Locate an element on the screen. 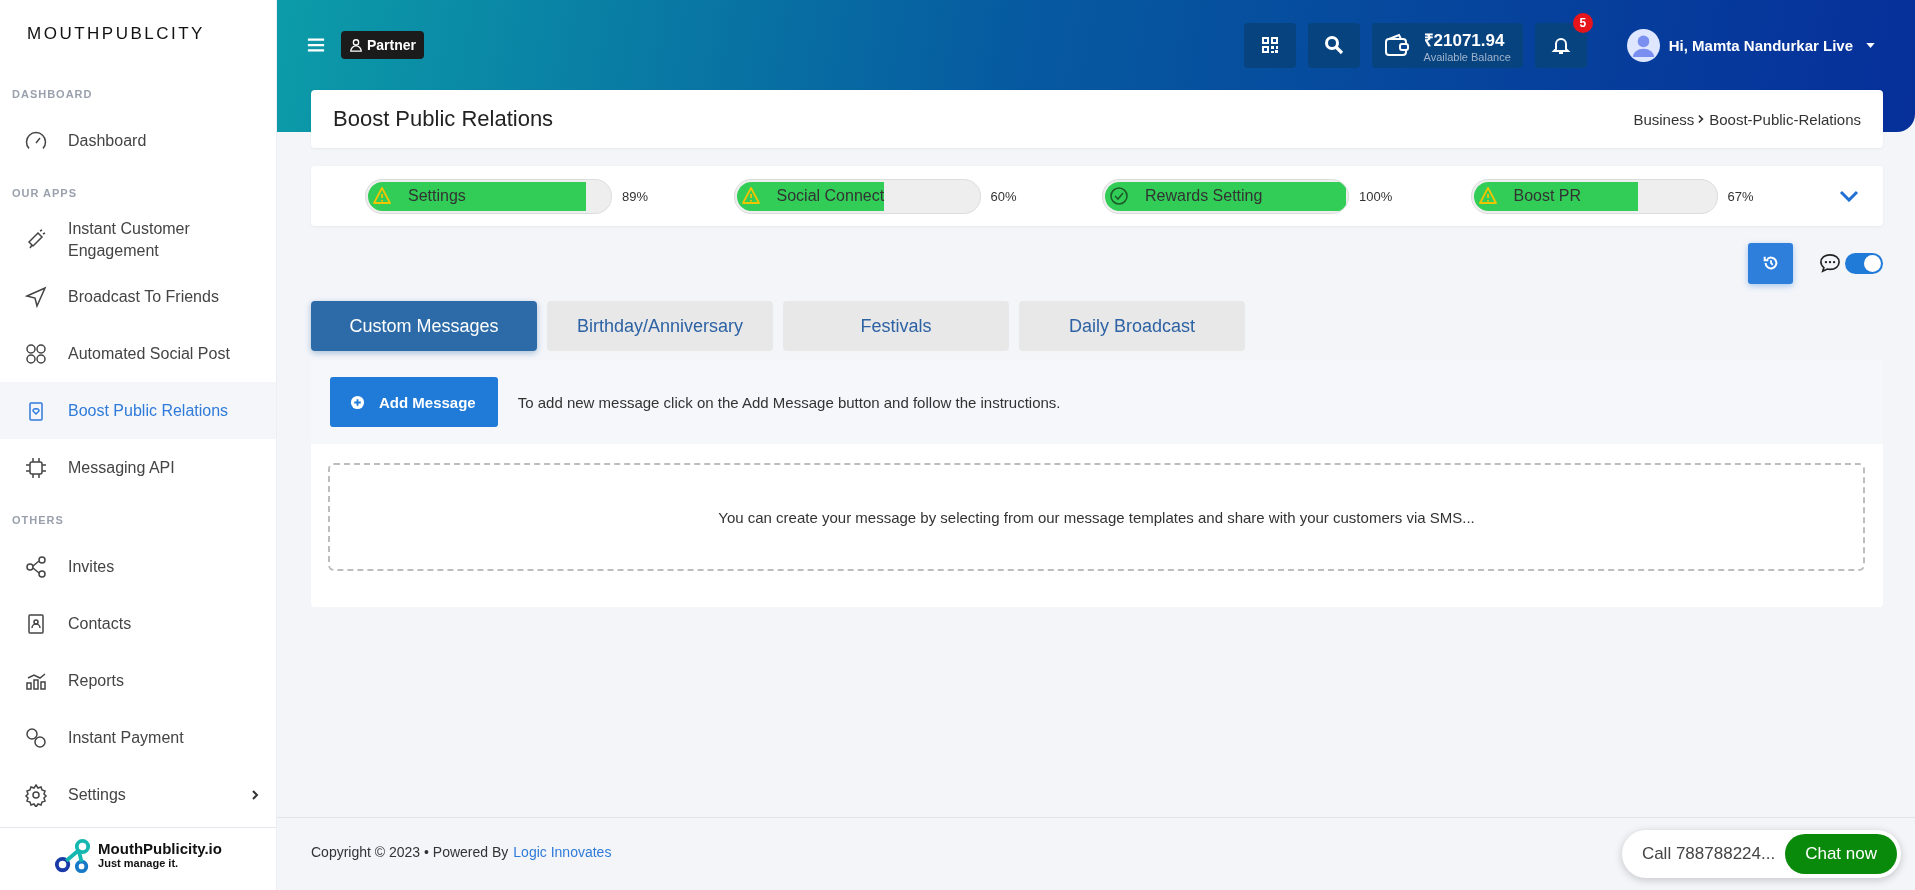  balance-button: ₹21071.94 Available Balance is located at coordinates (1447, 45).